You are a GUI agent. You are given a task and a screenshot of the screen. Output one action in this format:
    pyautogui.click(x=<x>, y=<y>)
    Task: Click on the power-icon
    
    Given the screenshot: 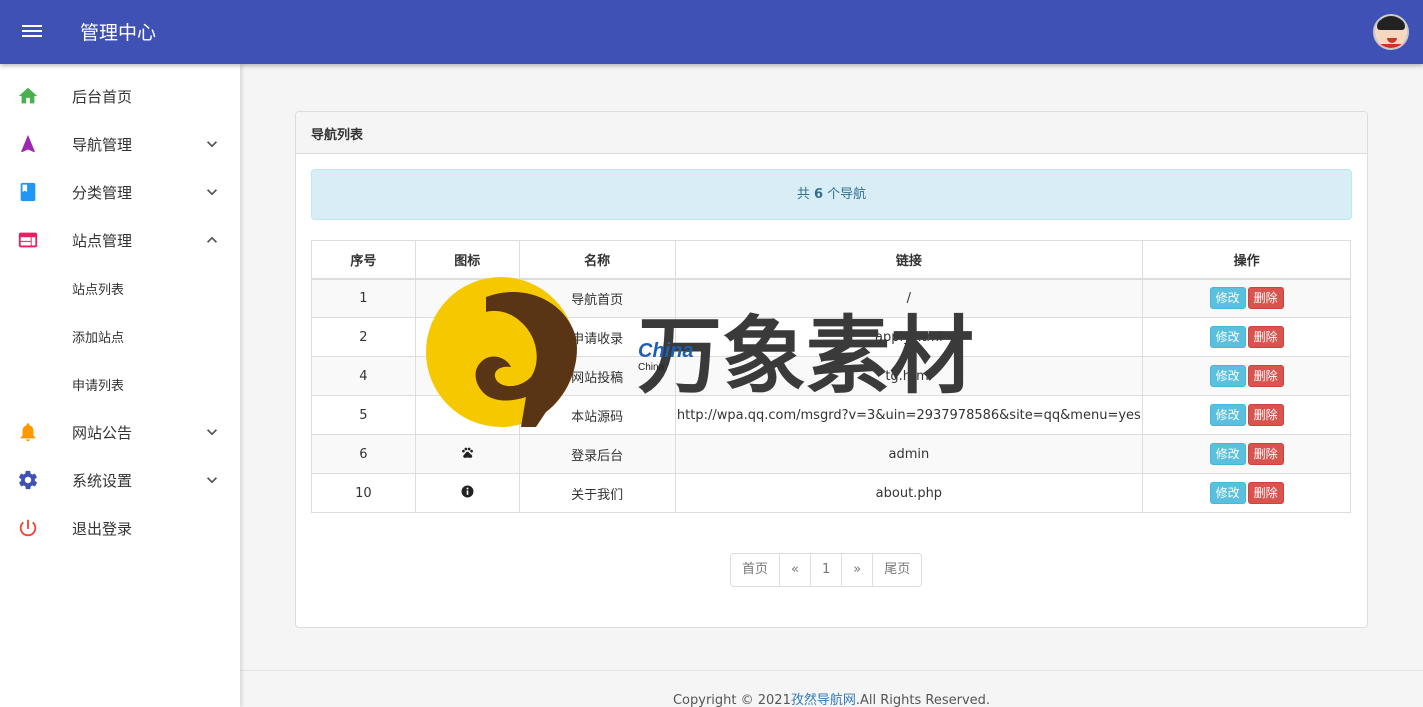 What is the action you would take?
    pyautogui.click(x=28, y=528)
    